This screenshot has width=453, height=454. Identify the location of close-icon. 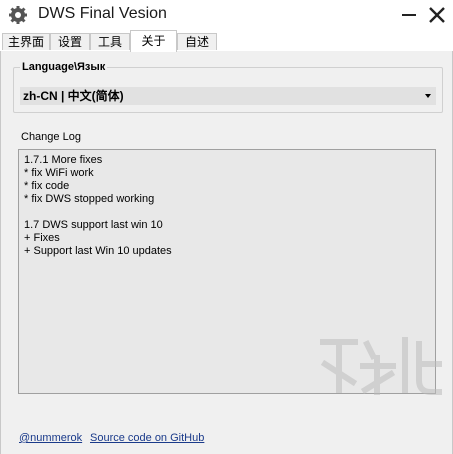
(437, 15).